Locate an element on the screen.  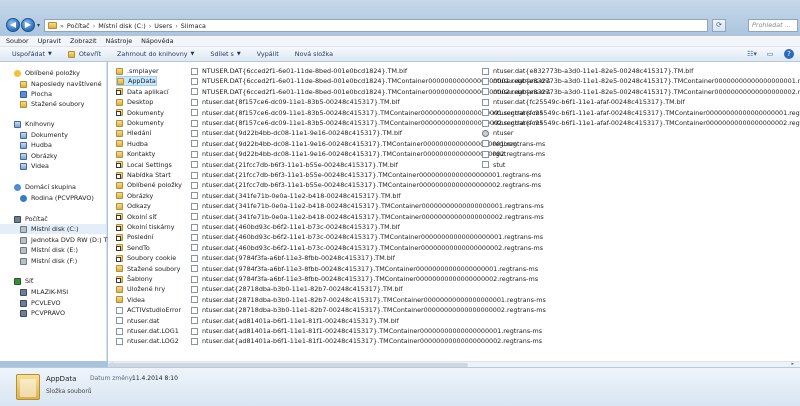
file-name: stut is located at coordinates (499, 164).